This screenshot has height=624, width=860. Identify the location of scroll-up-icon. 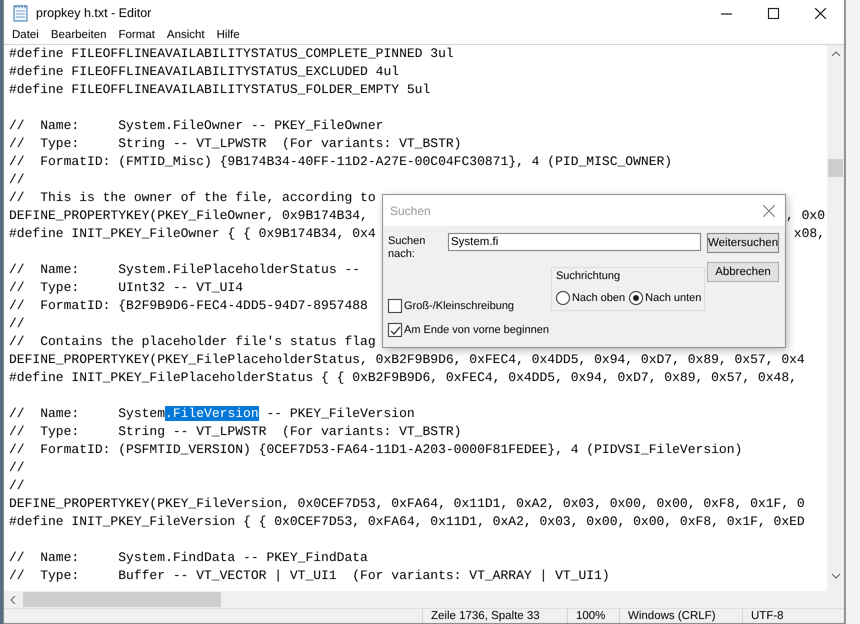
(836, 54).